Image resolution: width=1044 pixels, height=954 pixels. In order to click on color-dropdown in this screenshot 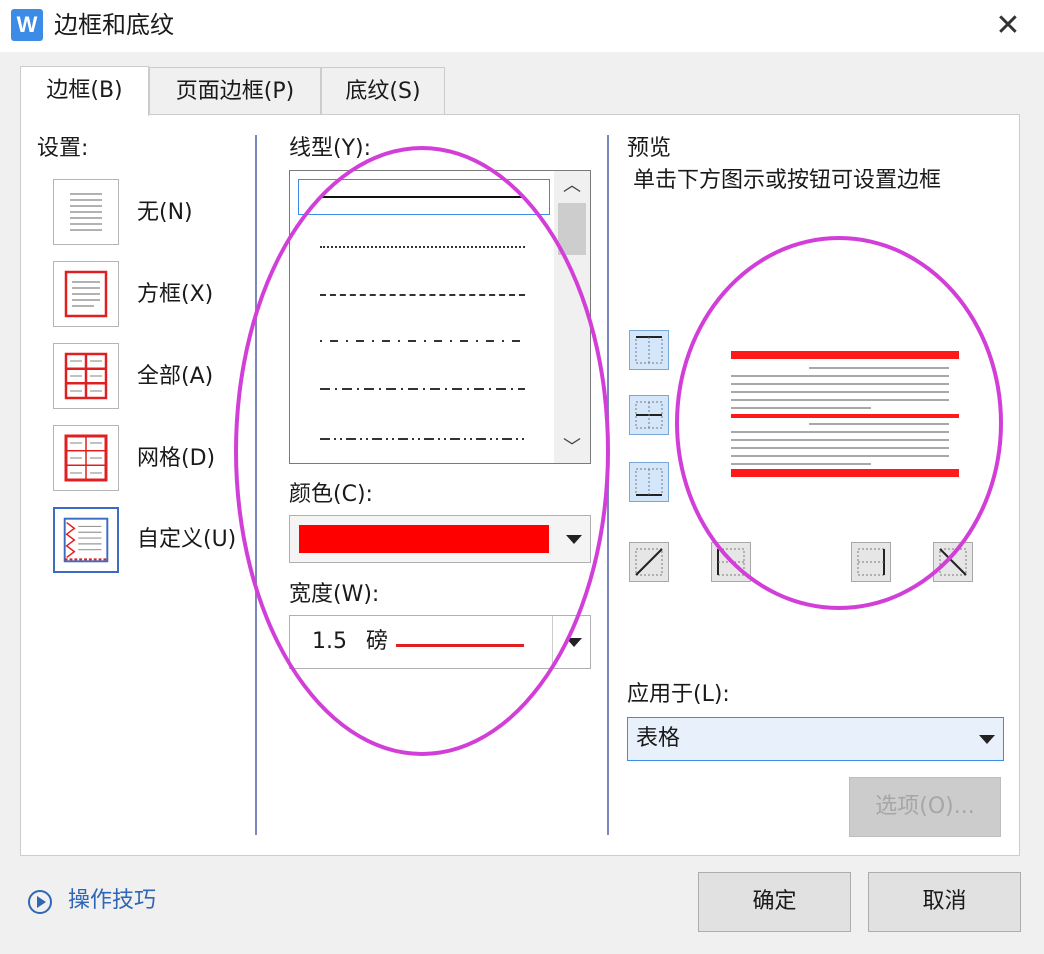, I will do `click(440, 539)`.